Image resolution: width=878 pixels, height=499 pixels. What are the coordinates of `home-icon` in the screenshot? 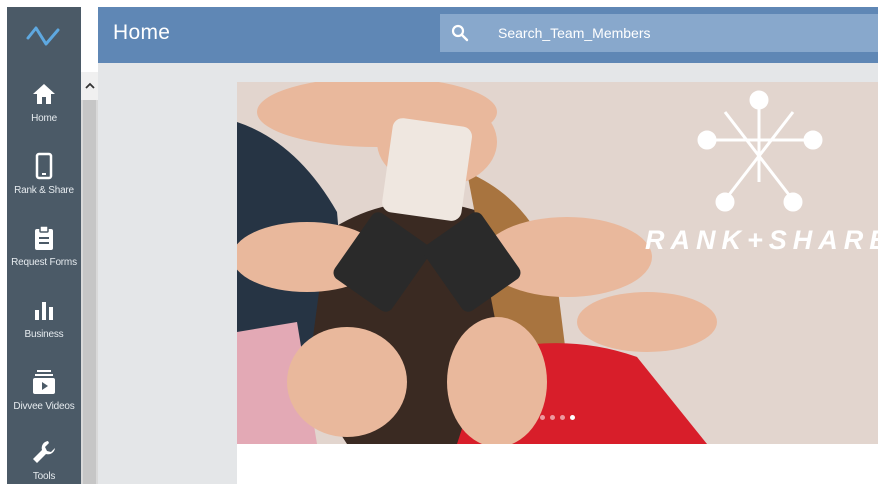 It's located at (44, 94).